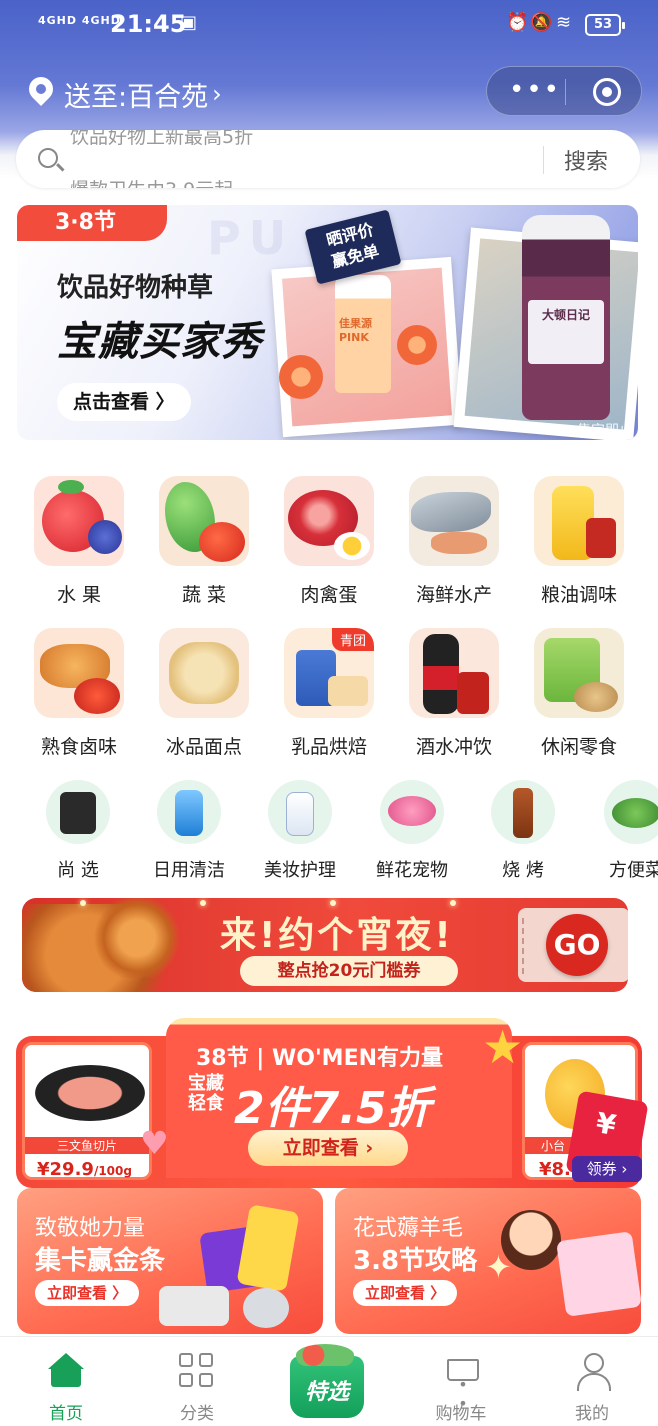  What do you see at coordinates (135, 288) in the screenshot?
I see `hero-subtitle: 饮品好物种草` at bounding box center [135, 288].